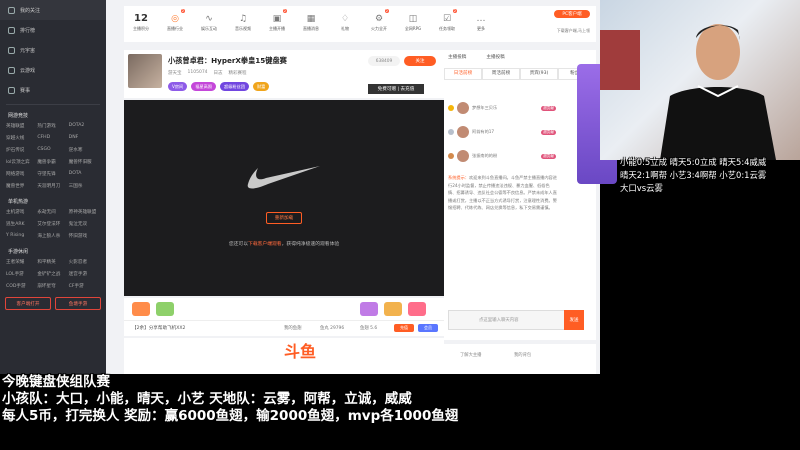  Describe the element at coordinates (265, 244) in the screenshot. I see `download-client-link: 下载客户端观看` at that location.